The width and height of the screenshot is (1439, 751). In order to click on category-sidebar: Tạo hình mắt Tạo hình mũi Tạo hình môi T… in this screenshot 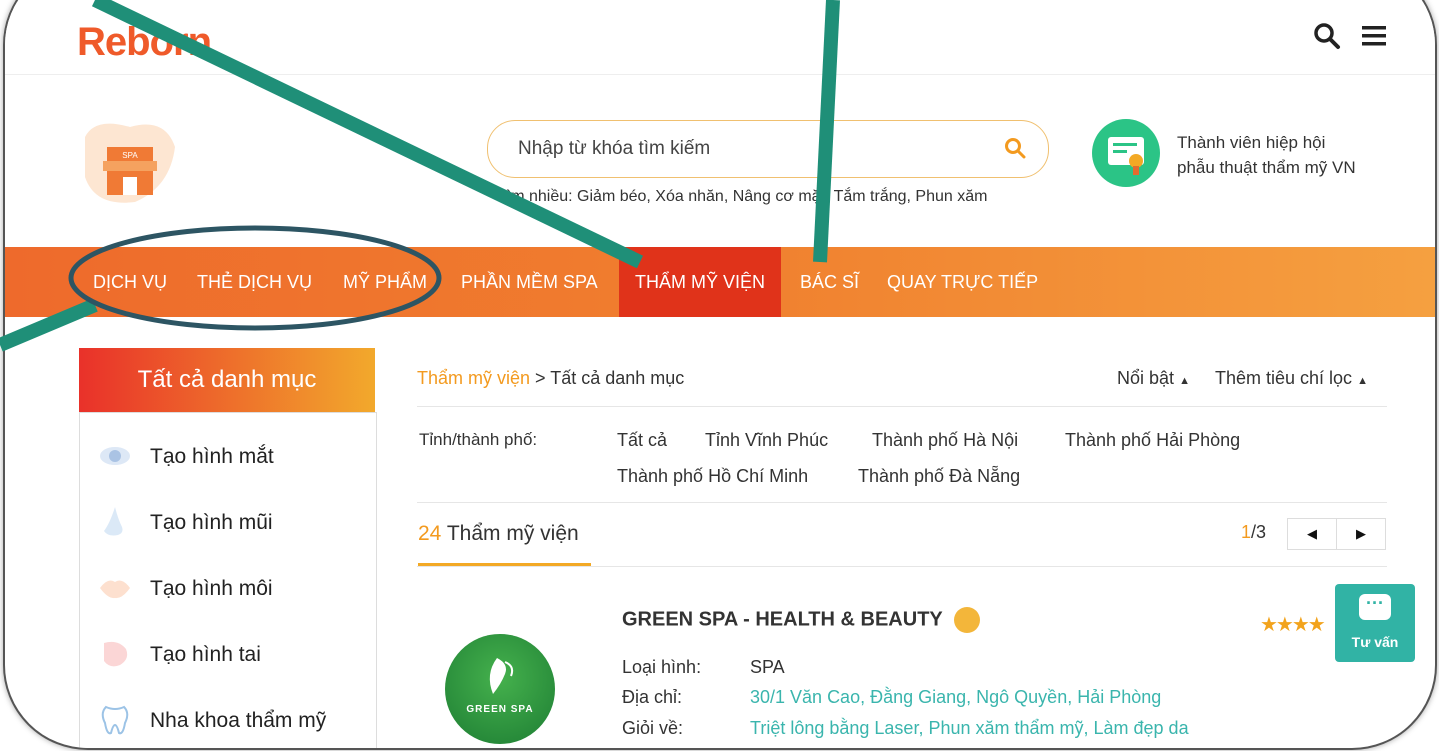, I will do `click(228, 580)`.